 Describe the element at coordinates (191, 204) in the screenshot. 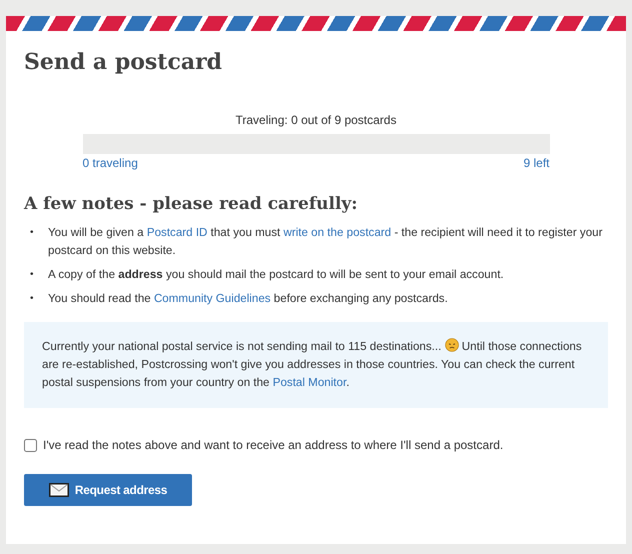

I see `notes-heading: A few notes - please read carefully:` at that location.